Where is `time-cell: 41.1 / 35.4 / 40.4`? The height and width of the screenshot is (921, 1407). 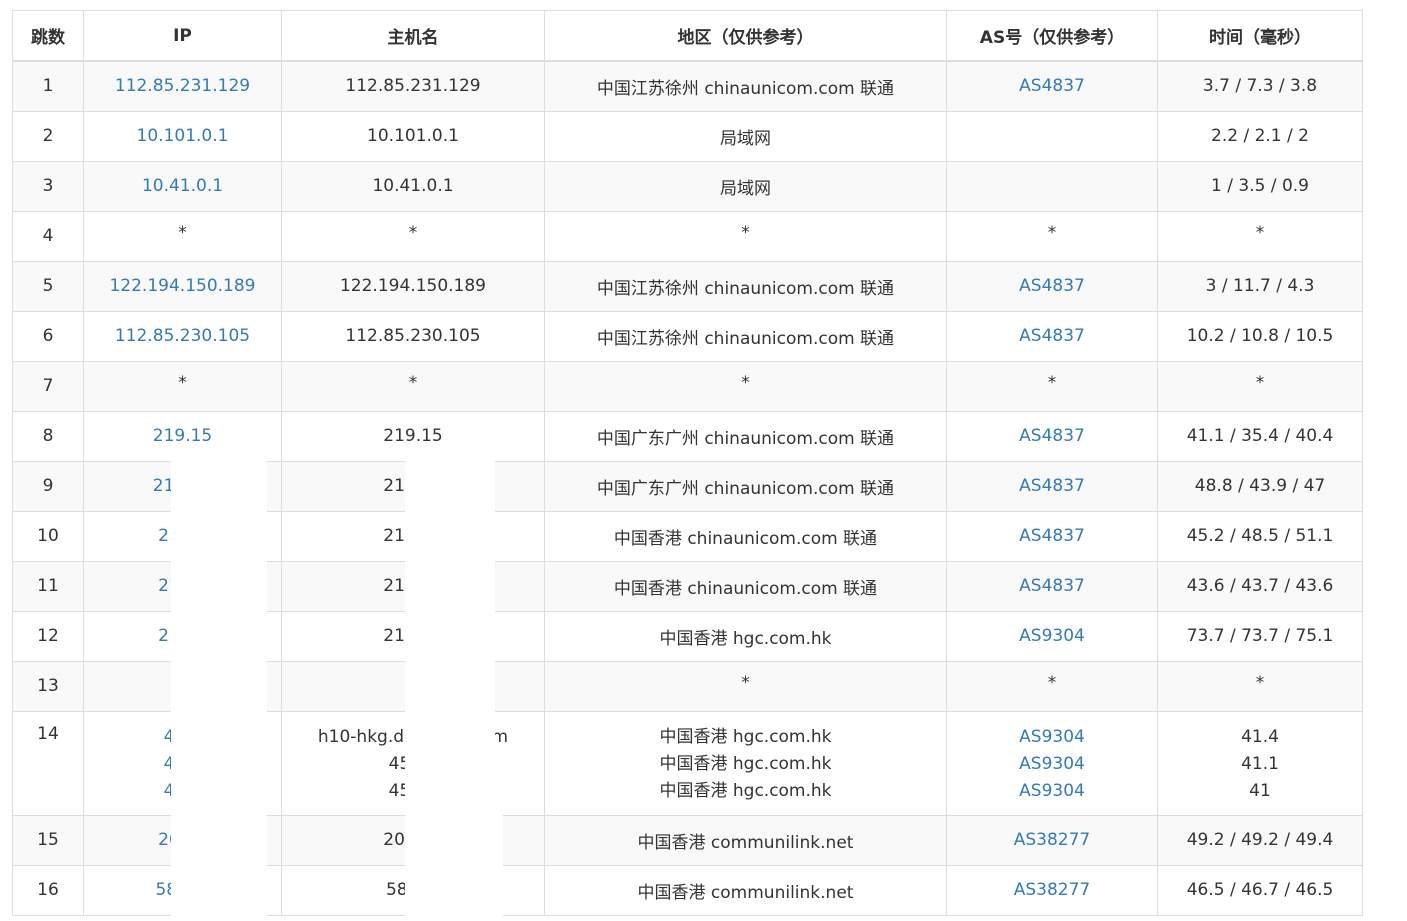
time-cell: 41.1 / 35.4 / 40.4 is located at coordinates (1260, 436).